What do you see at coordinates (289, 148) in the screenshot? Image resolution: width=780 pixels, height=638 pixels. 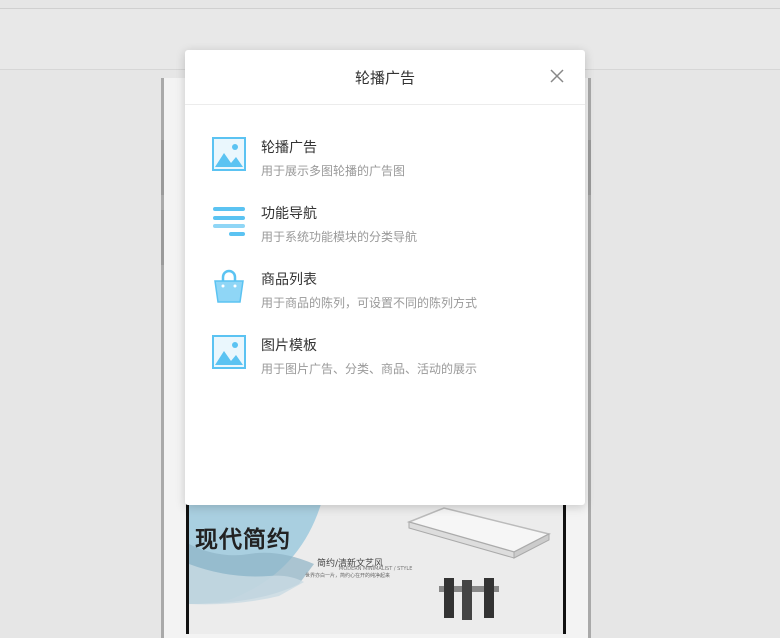 I see `component-name: 轮播广告` at bounding box center [289, 148].